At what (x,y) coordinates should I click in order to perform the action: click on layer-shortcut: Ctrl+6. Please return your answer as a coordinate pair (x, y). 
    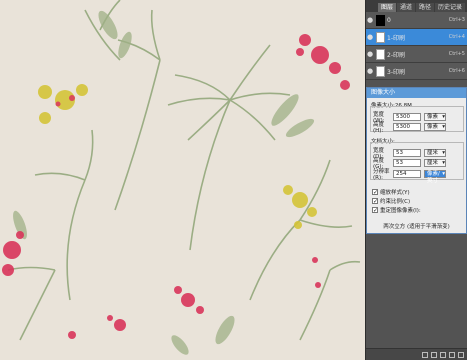
    Looking at the image, I should click on (456, 71).